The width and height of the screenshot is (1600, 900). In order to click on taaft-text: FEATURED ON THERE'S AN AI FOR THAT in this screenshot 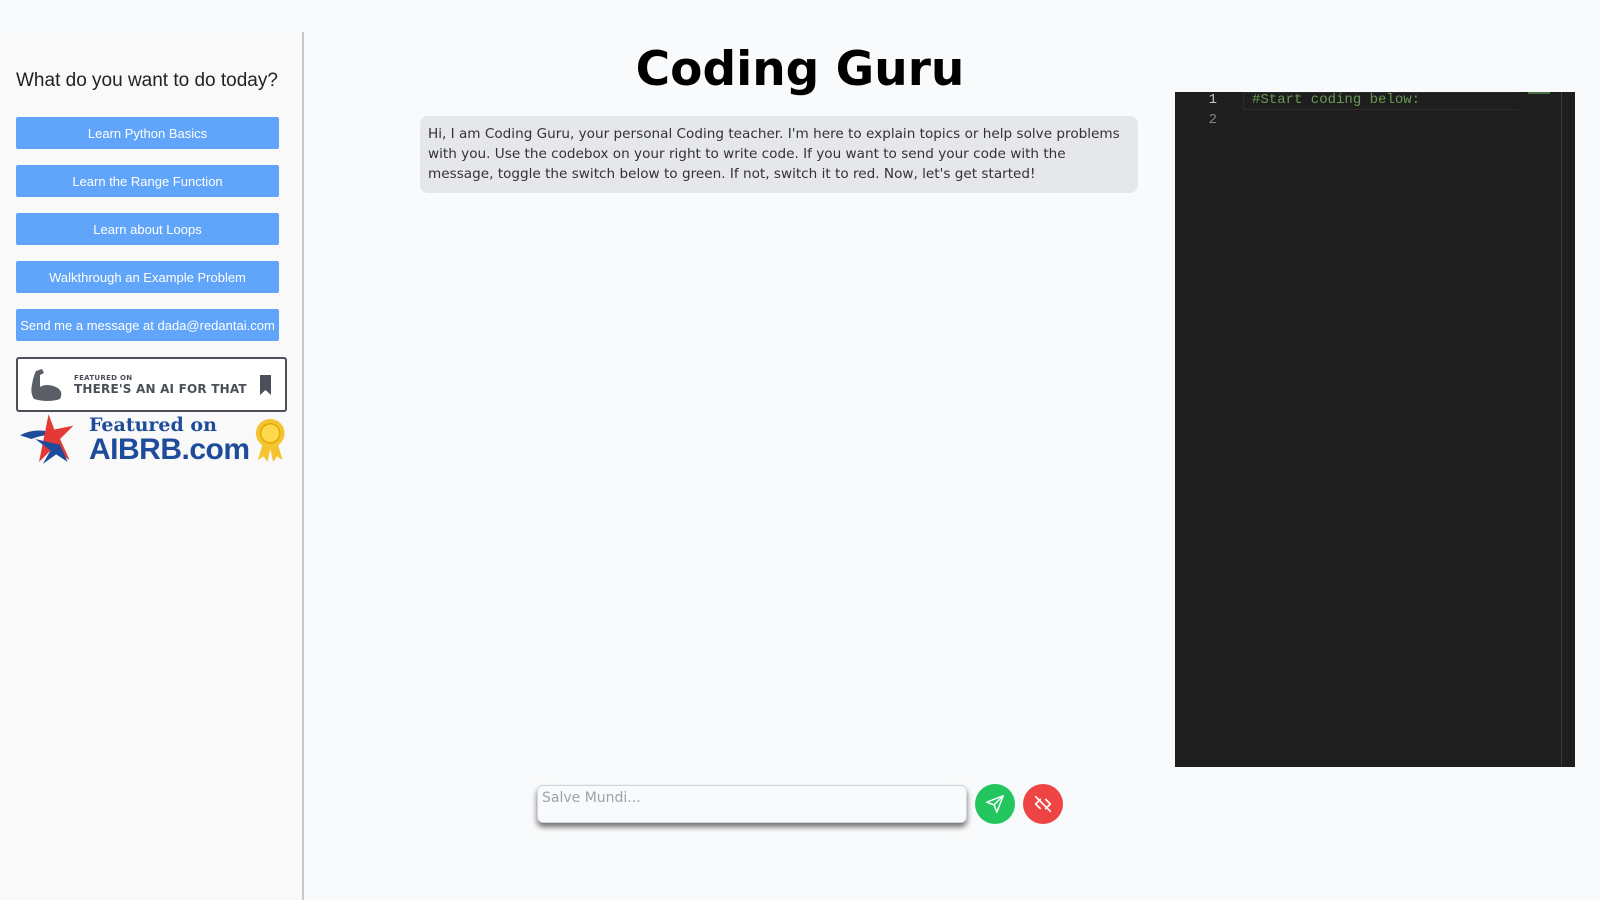, I will do `click(160, 385)`.